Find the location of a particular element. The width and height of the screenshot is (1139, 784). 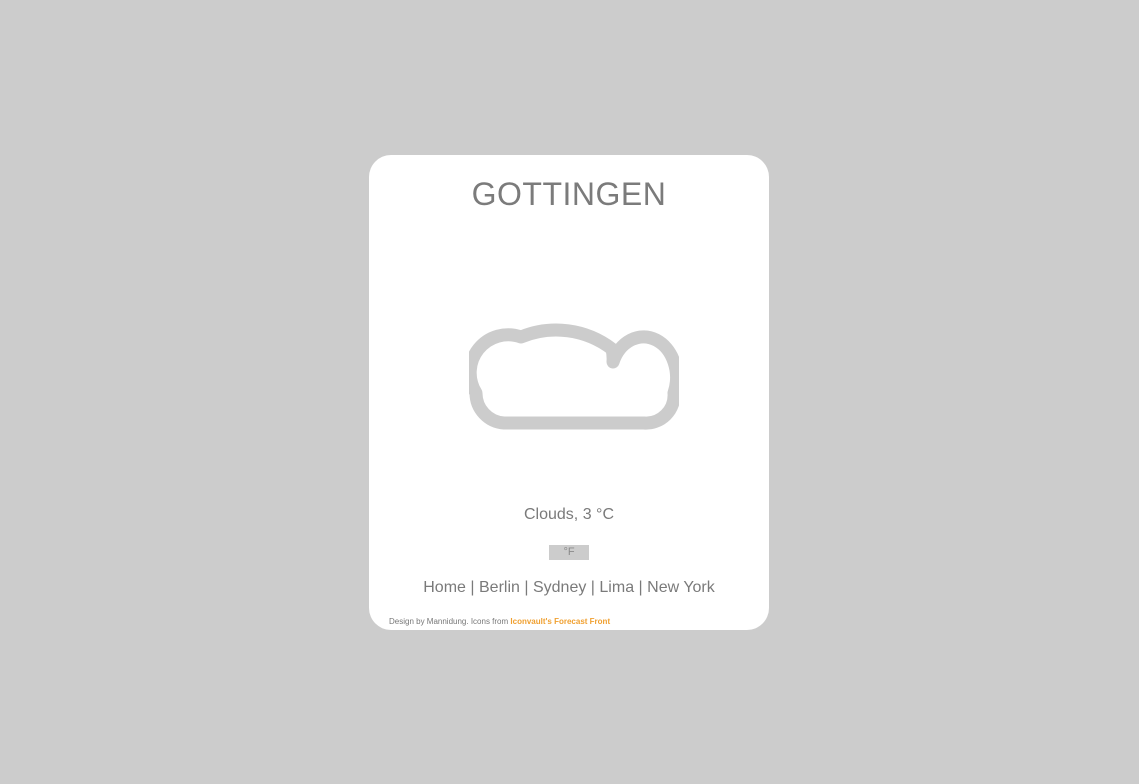

credit-text: Design by Mannidung. Icons from is located at coordinates (449, 621).